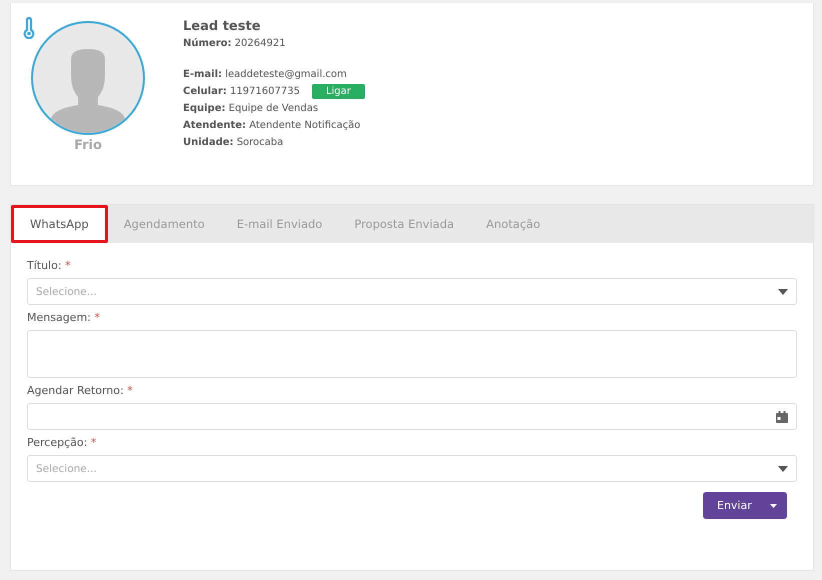 This screenshot has width=822, height=580. What do you see at coordinates (412, 354) in the screenshot?
I see `message-field` at bounding box center [412, 354].